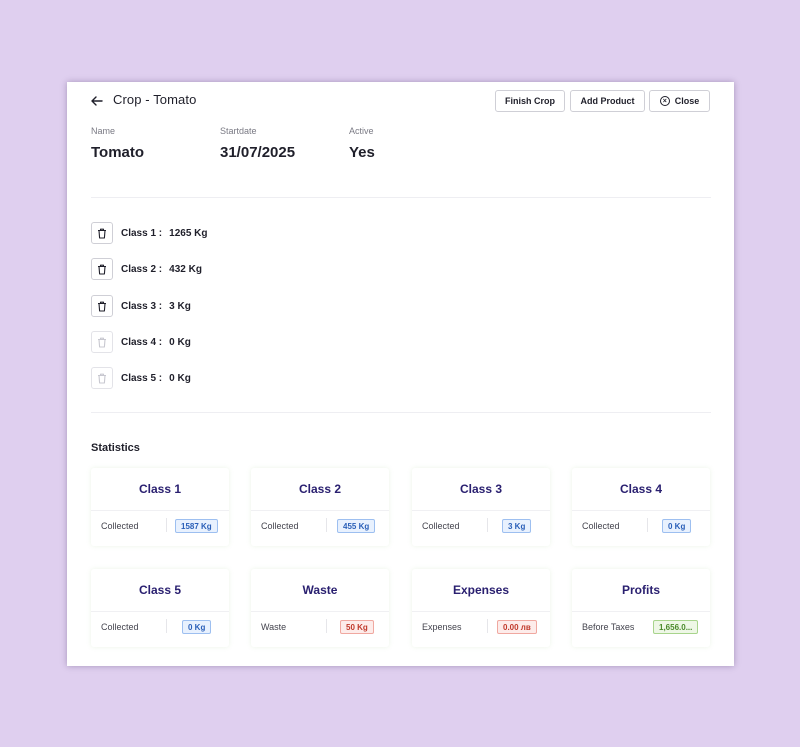  What do you see at coordinates (142, 269) in the screenshot?
I see `class-label: Class 2 :` at bounding box center [142, 269].